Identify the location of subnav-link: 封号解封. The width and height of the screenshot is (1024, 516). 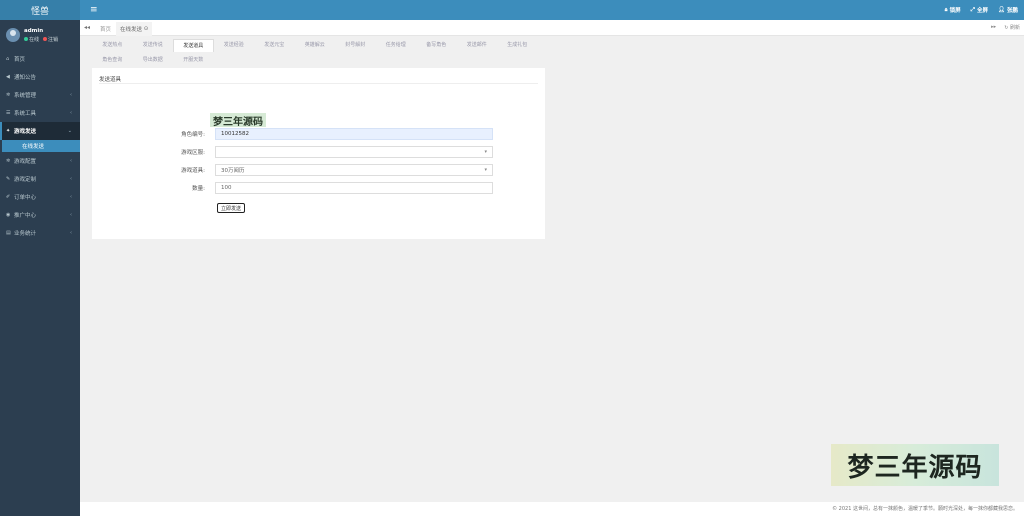
(355, 45).